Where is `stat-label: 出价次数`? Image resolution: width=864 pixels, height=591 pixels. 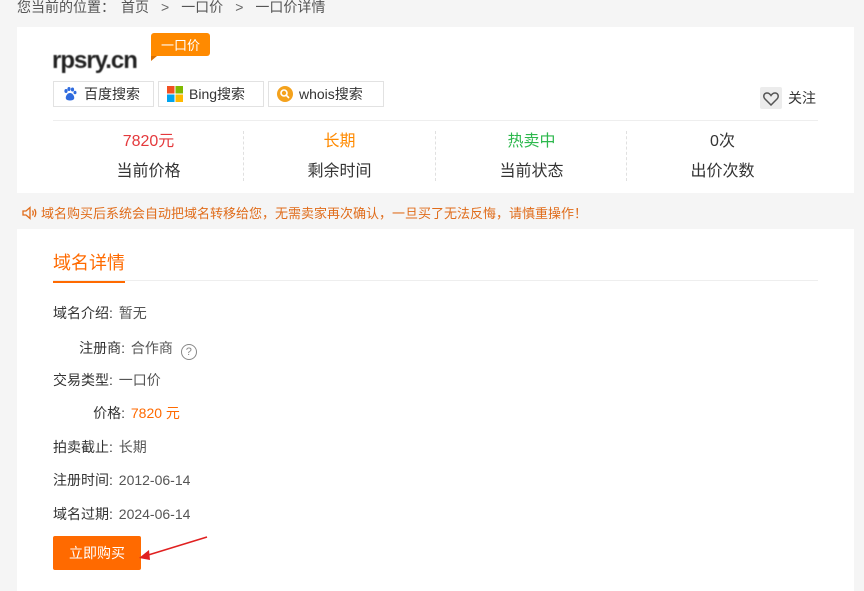
stat-label: 出价次数 is located at coordinates (722, 171).